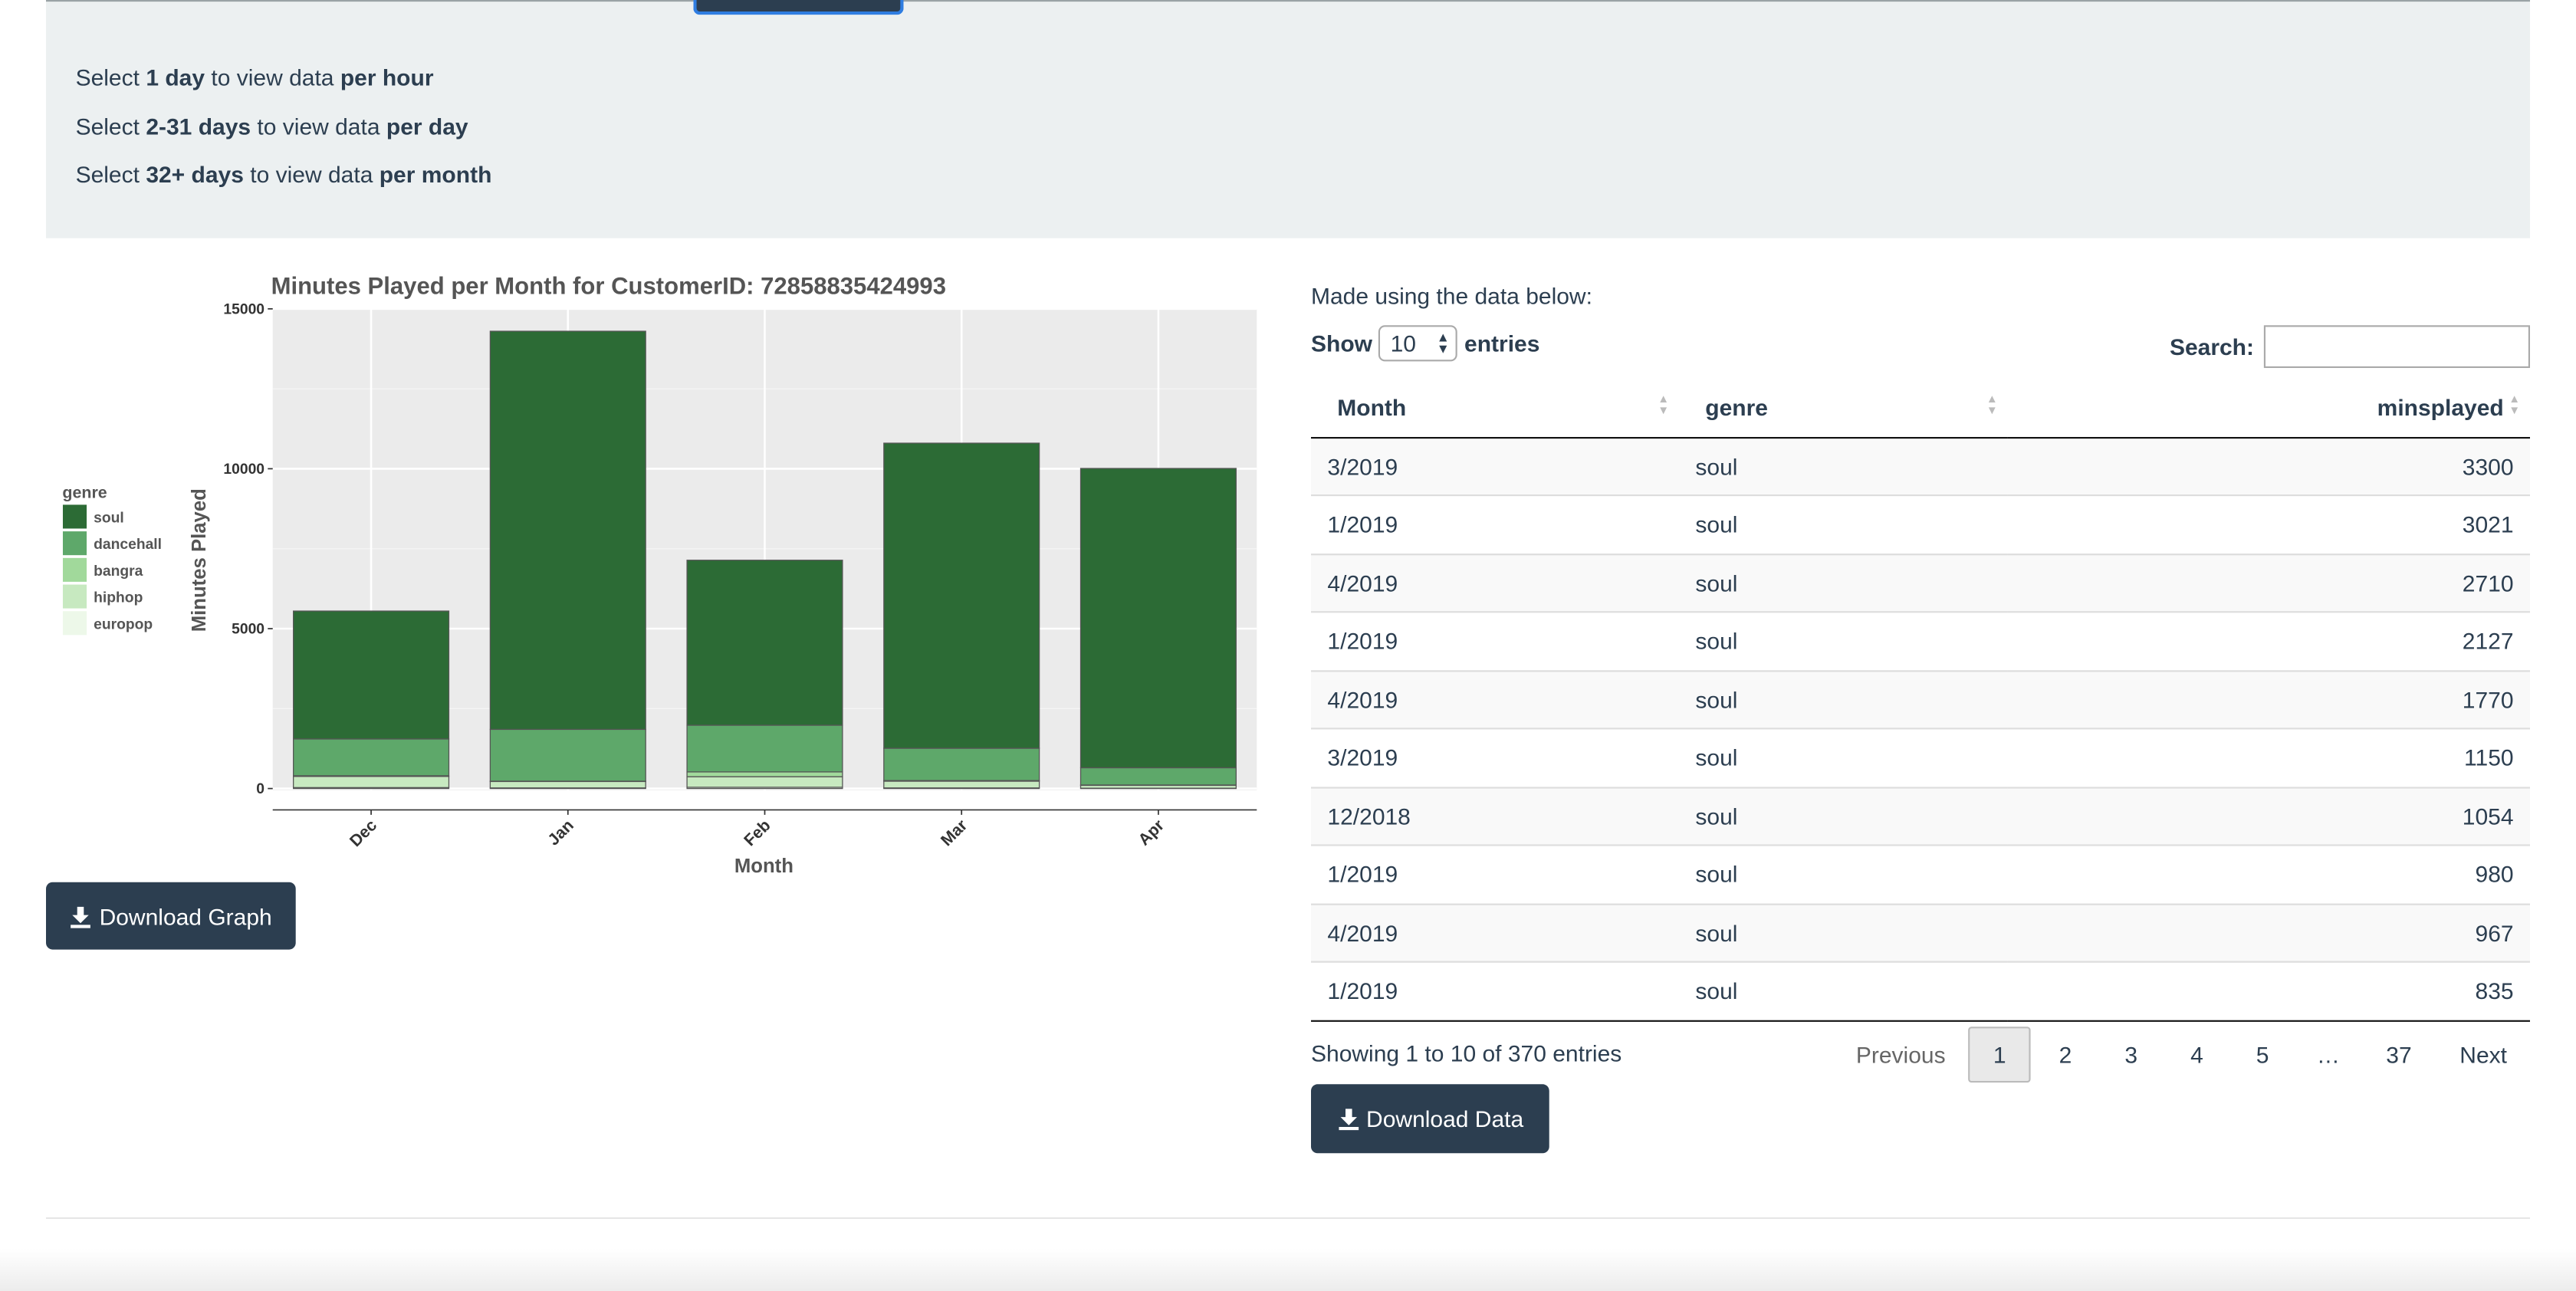 The height and width of the screenshot is (1291, 2576). What do you see at coordinates (244, 309) in the screenshot?
I see `y-tick-label: 15000` at bounding box center [244, 309].